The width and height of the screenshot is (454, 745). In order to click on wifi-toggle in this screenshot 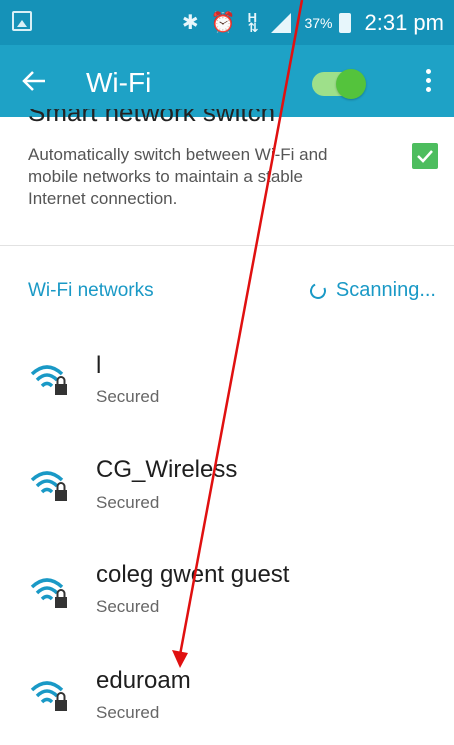, I will do `click(339, 84)`.